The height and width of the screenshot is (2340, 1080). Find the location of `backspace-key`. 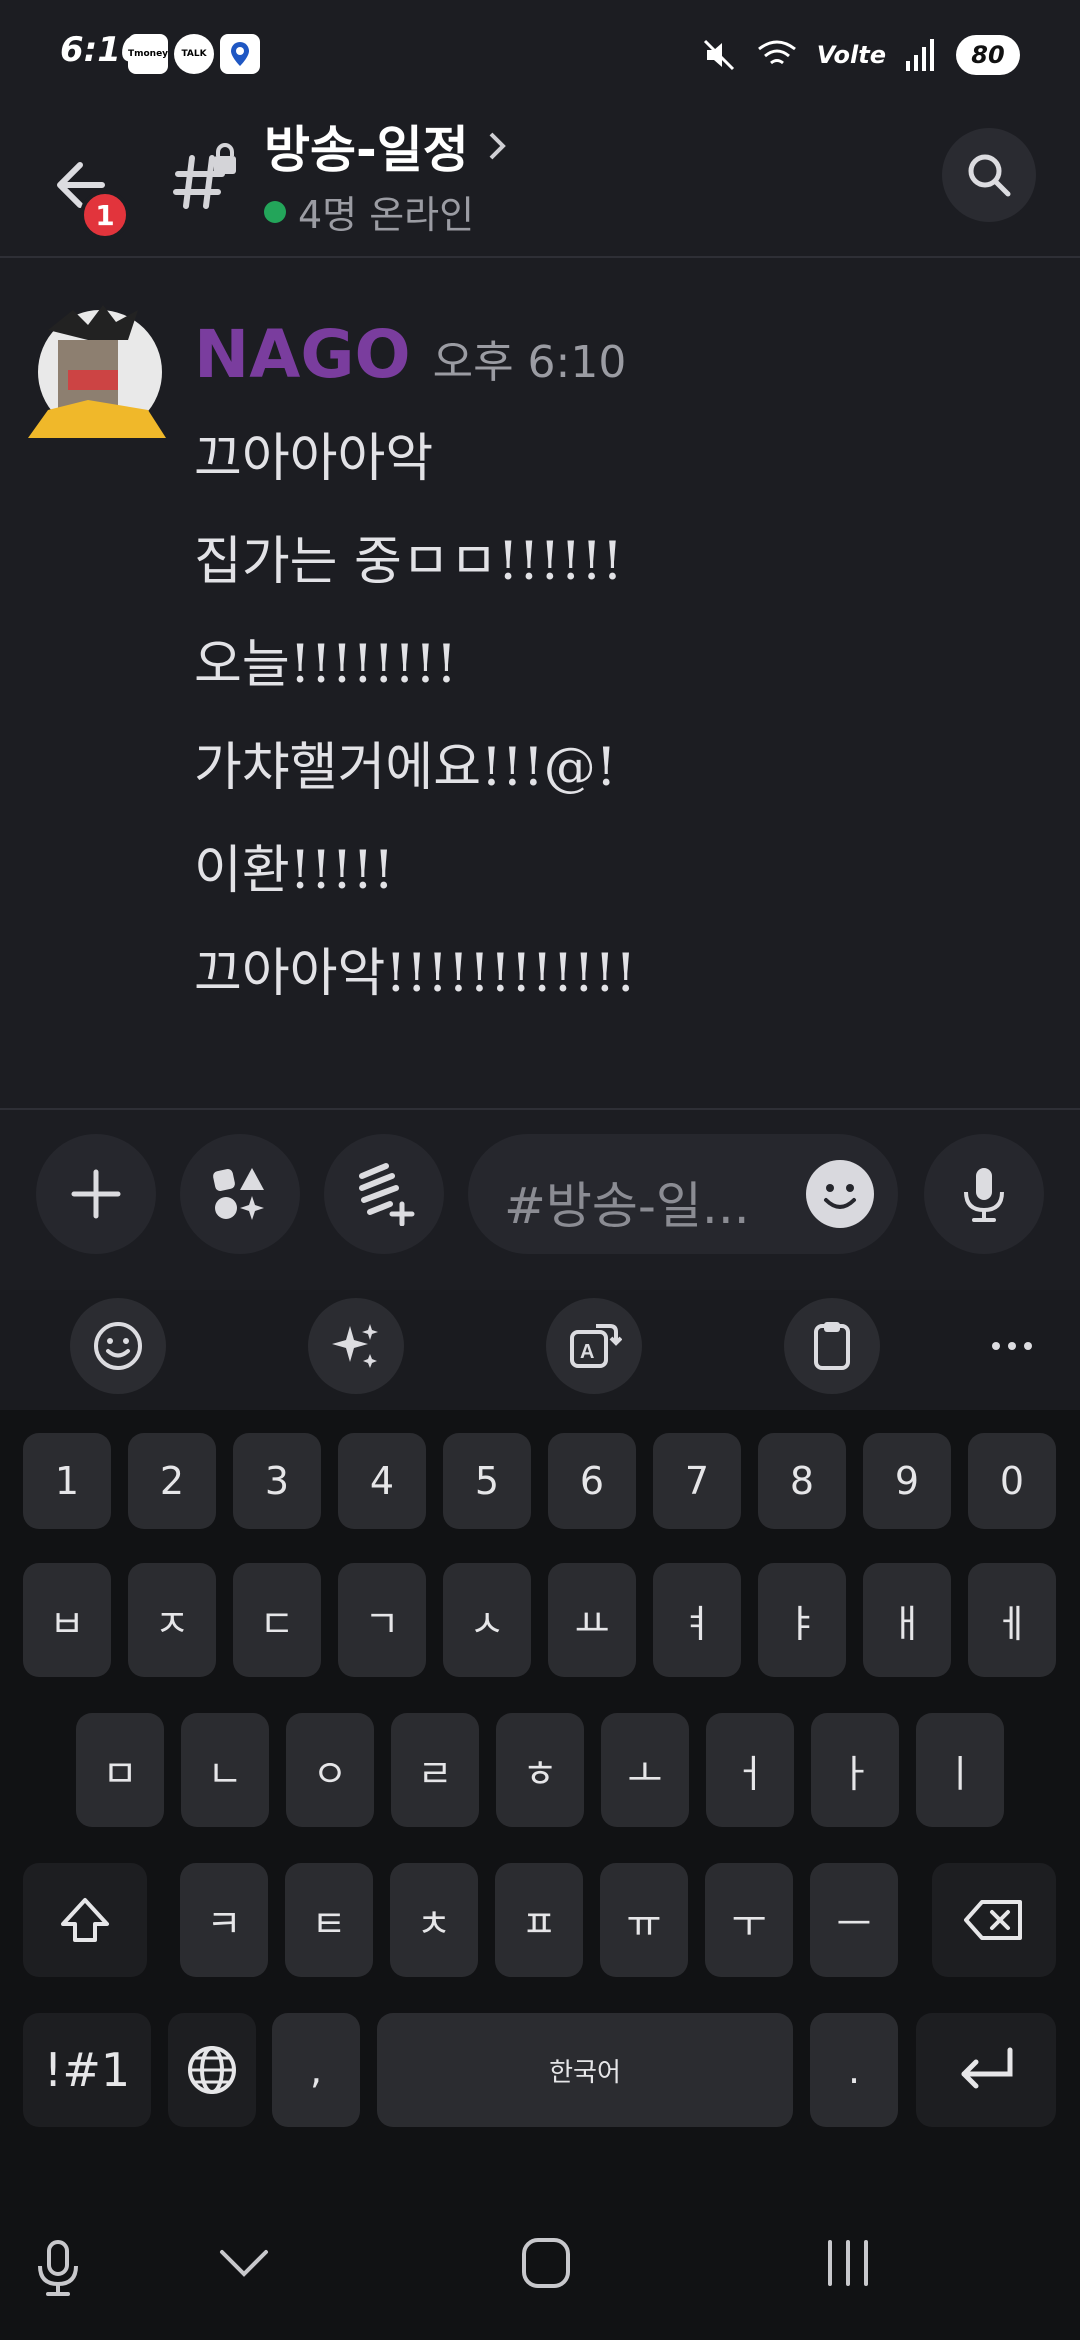

backspace-key is located at coordinates (994, 1920).